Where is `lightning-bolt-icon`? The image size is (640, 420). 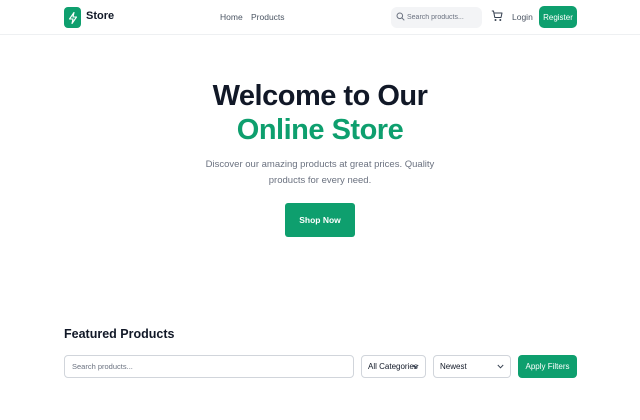 lightning-bolt-icon is located at coordinates (72, 17).